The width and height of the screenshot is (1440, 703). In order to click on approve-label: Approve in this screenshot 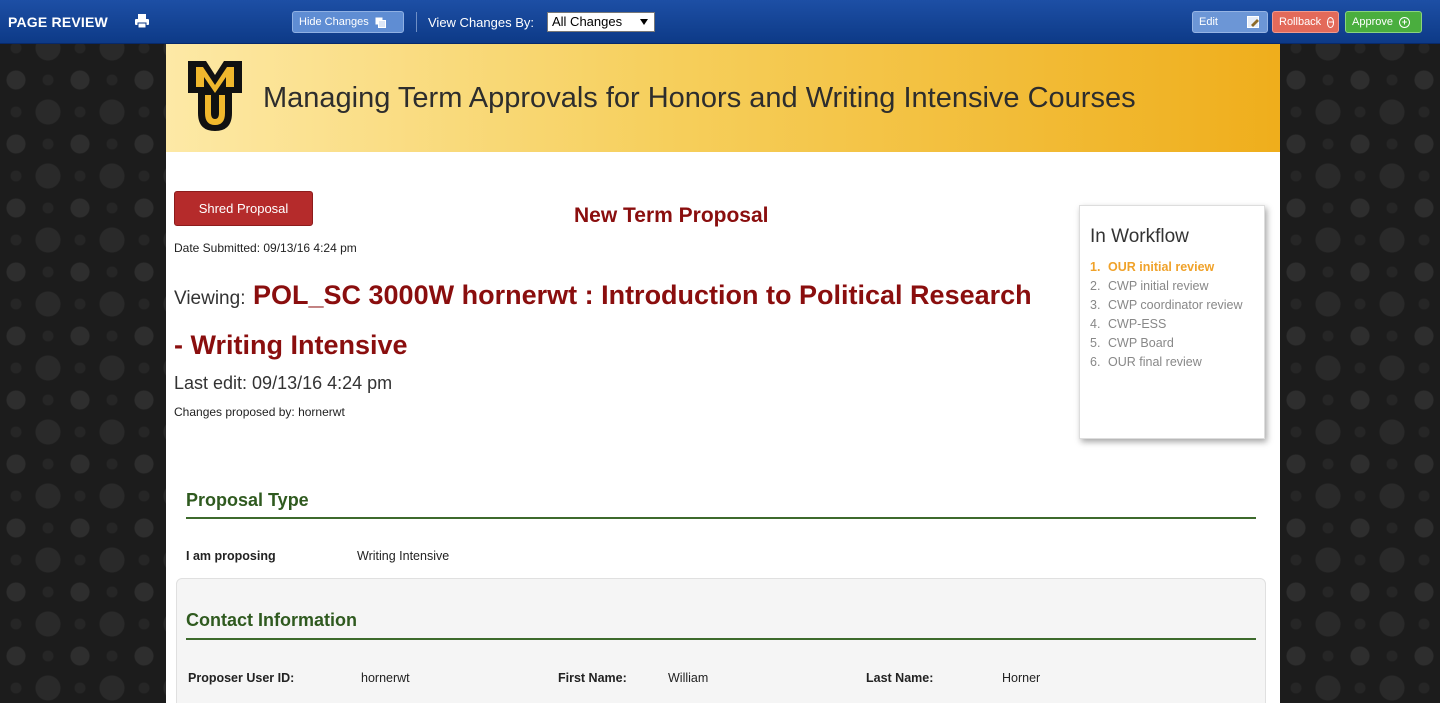, I will do `click(1372, 22)`.